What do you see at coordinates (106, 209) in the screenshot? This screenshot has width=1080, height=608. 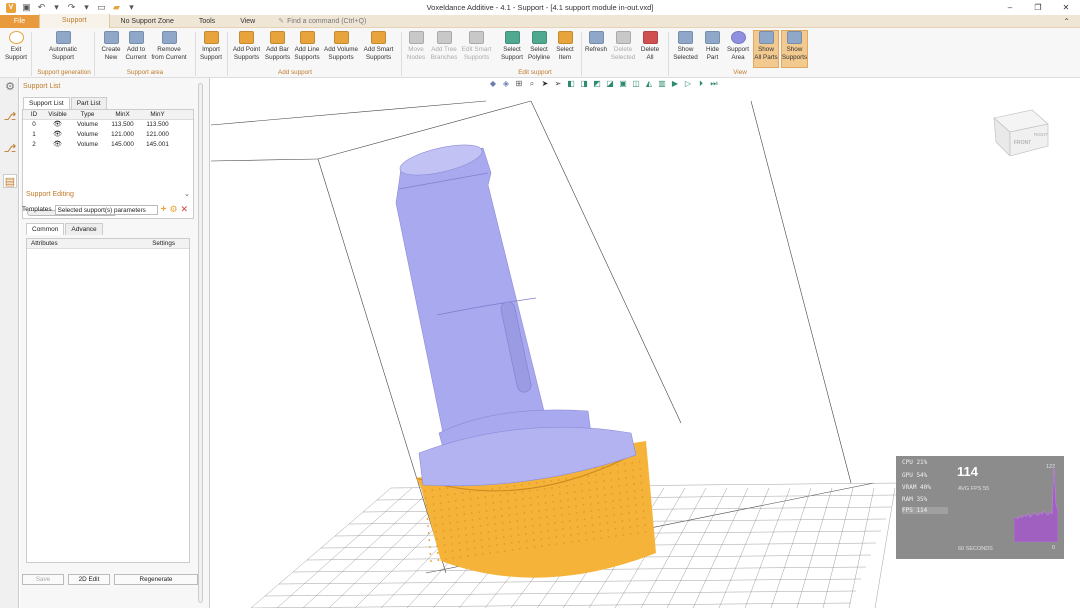 I see `templates-select: Selected support(s) parameters` at bounding box center [106, 209].